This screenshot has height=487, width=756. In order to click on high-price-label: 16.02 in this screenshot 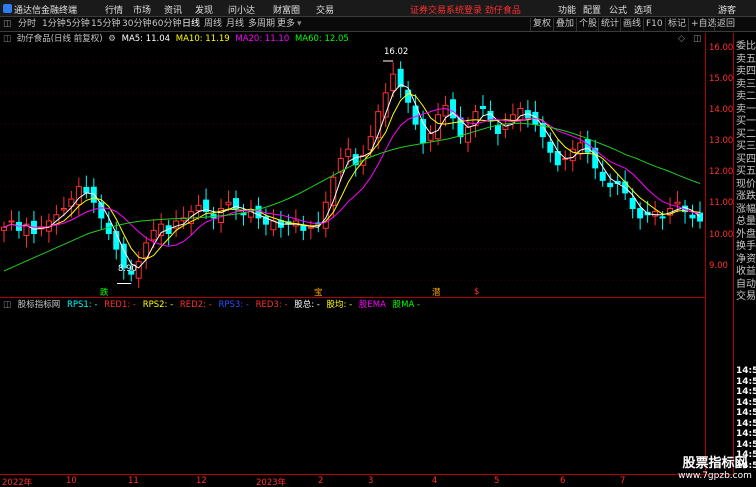, I will do `click(396, 52)`.